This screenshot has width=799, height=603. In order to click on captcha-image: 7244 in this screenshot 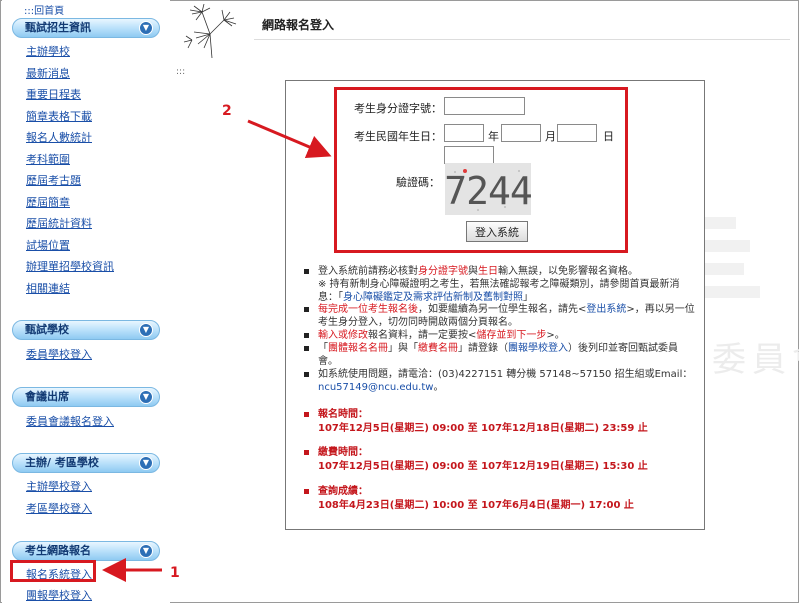, I will do `click(488, 189)`.